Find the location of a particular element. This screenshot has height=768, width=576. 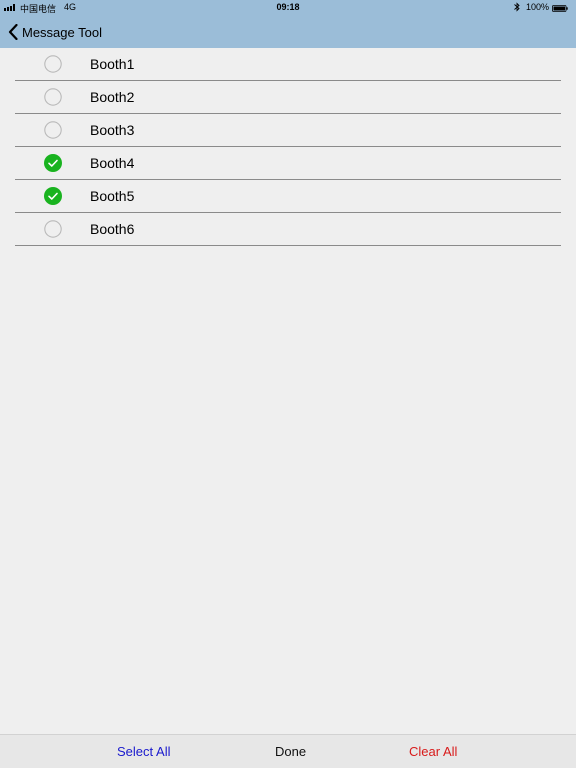

status-time: 09:18 is located at coordinates (288, 7).